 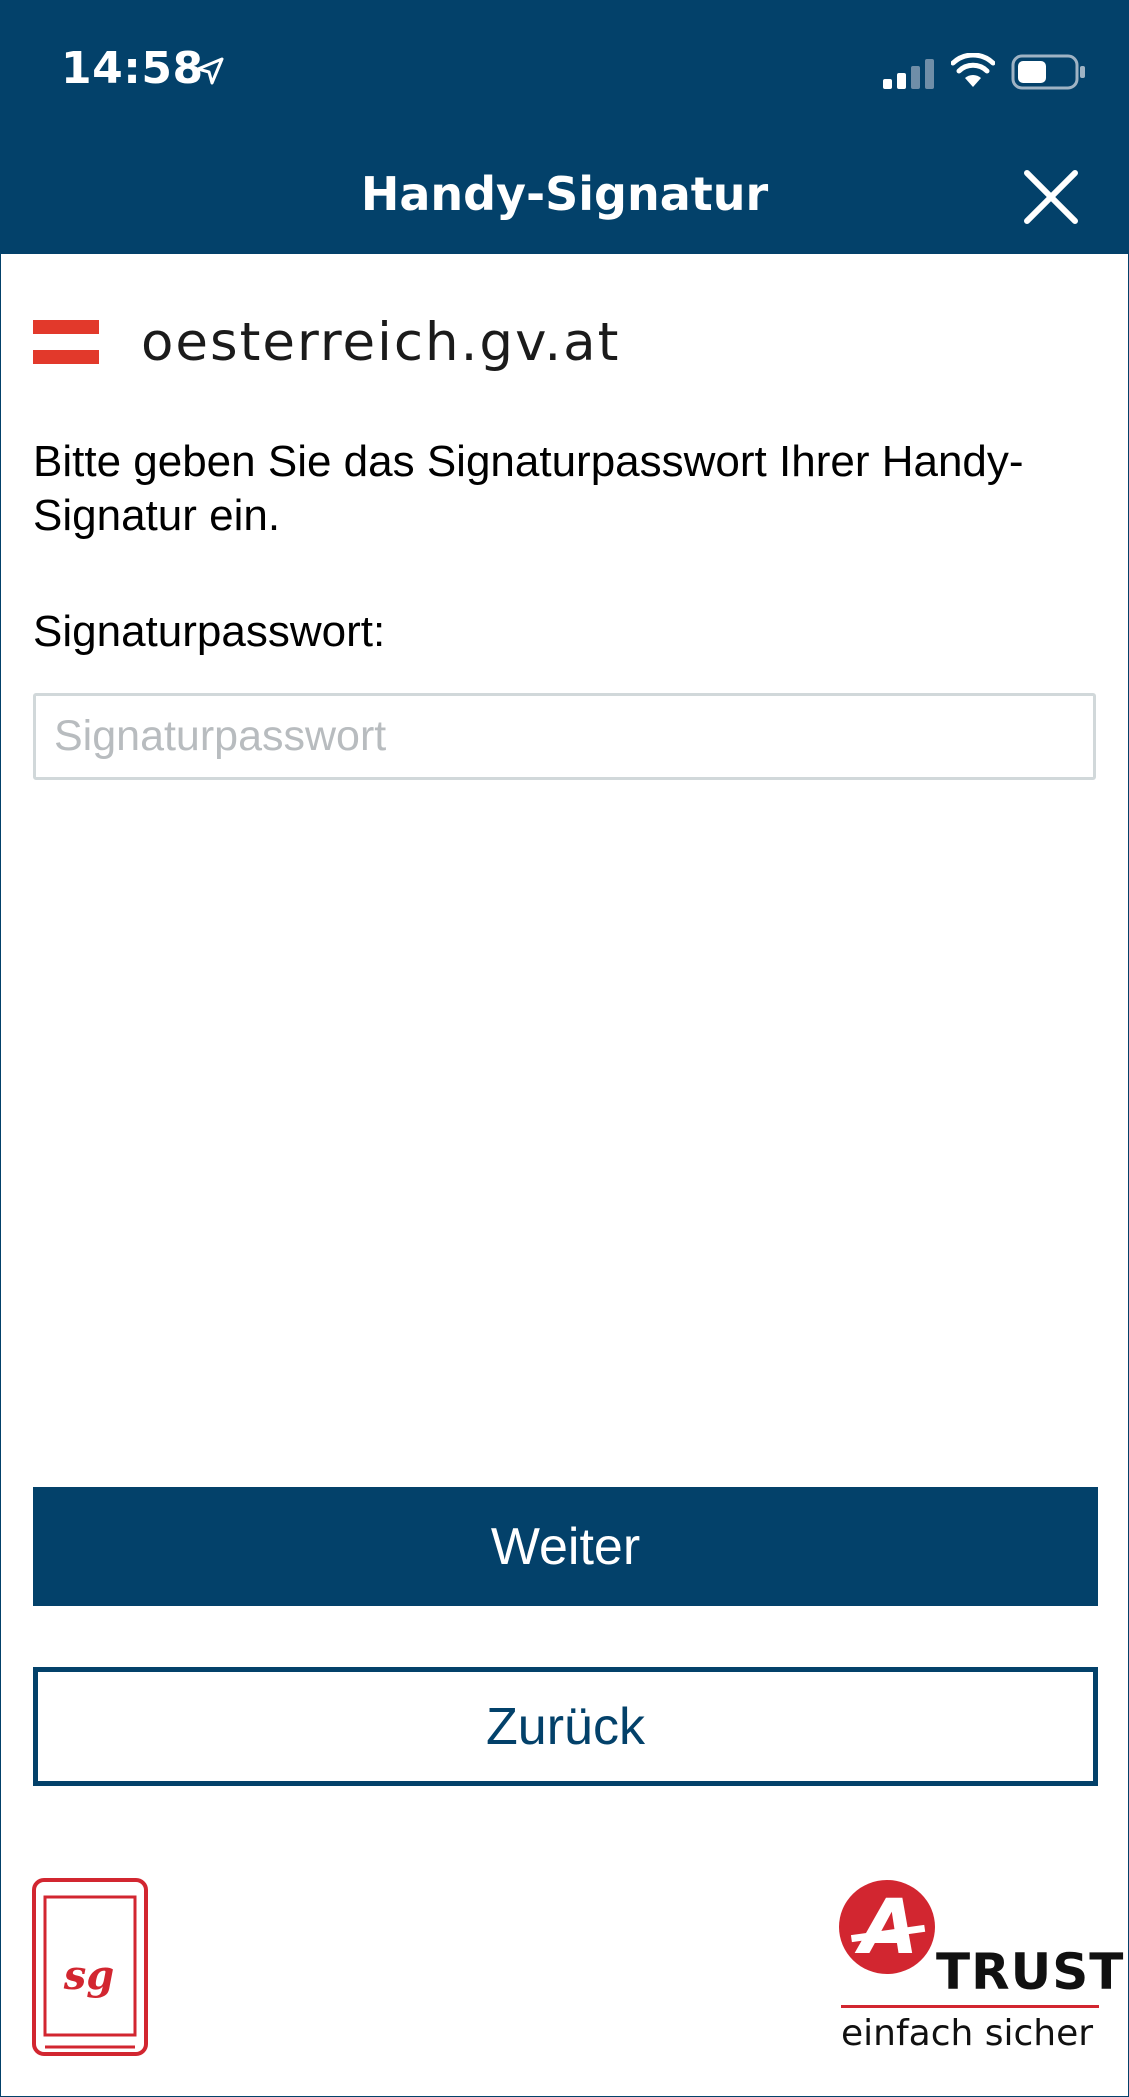 I want to click on location-arrow-icon, so click(x=210, y=71).